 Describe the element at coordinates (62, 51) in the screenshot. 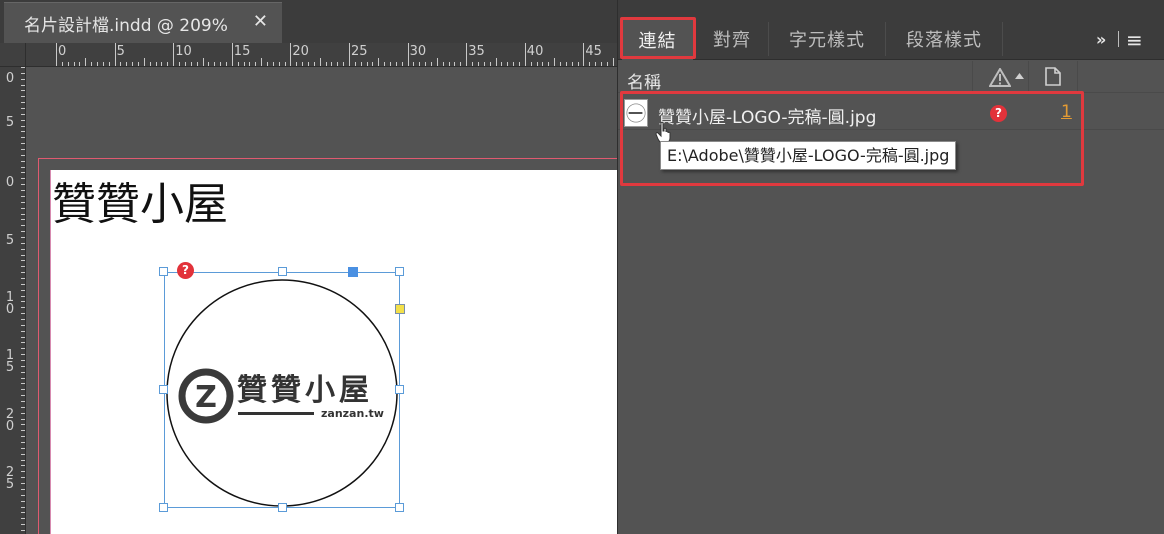

I see `ruler-label: 0` at that location.